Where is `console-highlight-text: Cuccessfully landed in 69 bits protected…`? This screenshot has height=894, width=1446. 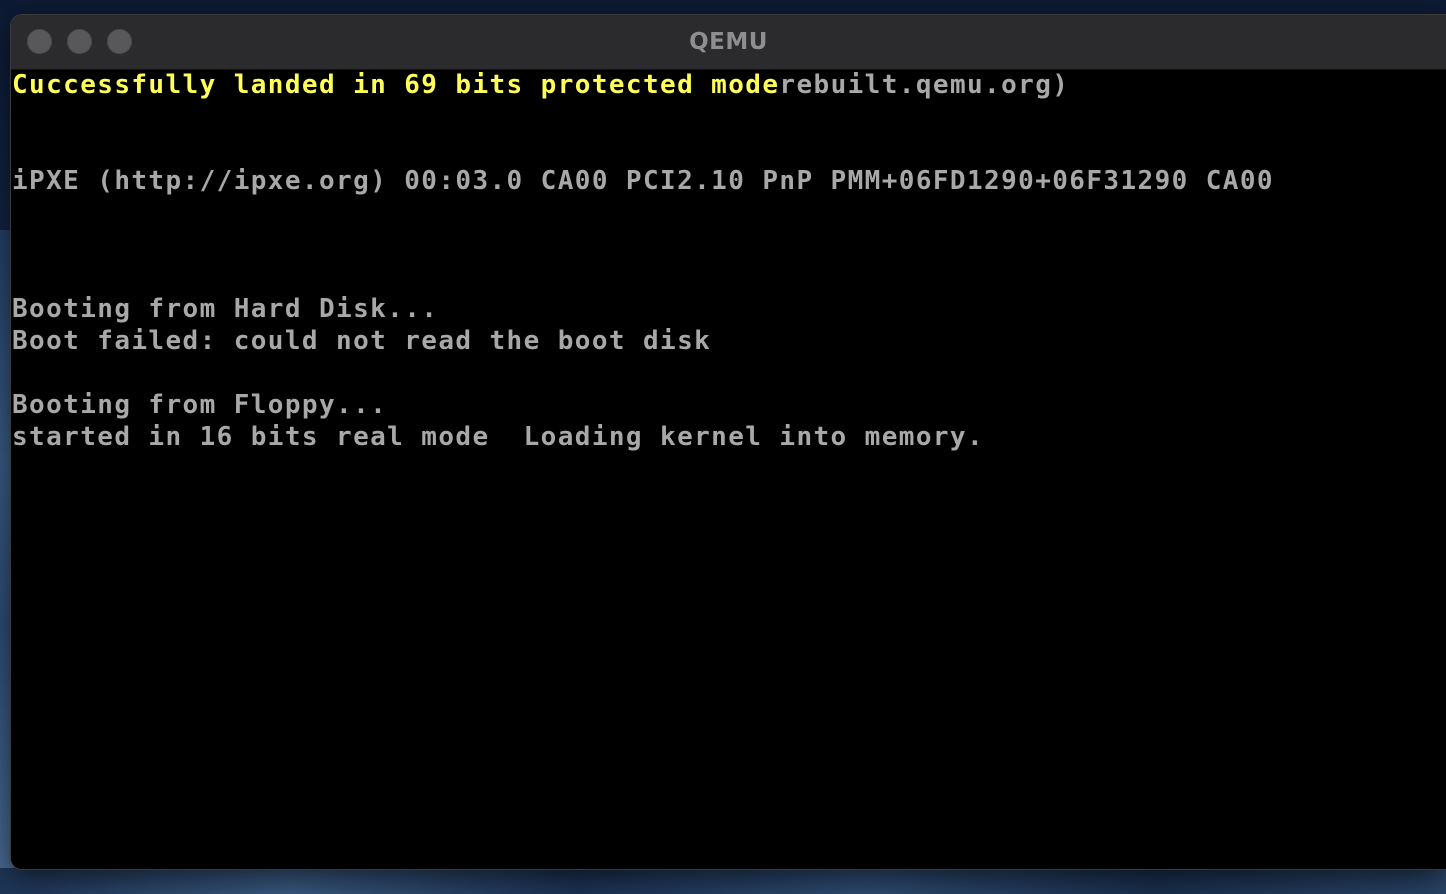 console-highlight-text: Cuccessfully landed in 69 bits protected… is located at coordinates (396, 85).